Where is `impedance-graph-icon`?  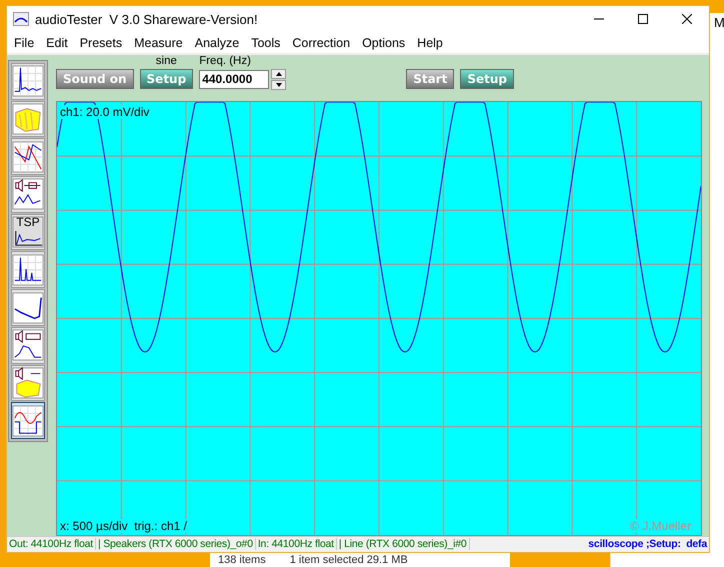
impedance-graph-icon is located at coordinates (28, 307).